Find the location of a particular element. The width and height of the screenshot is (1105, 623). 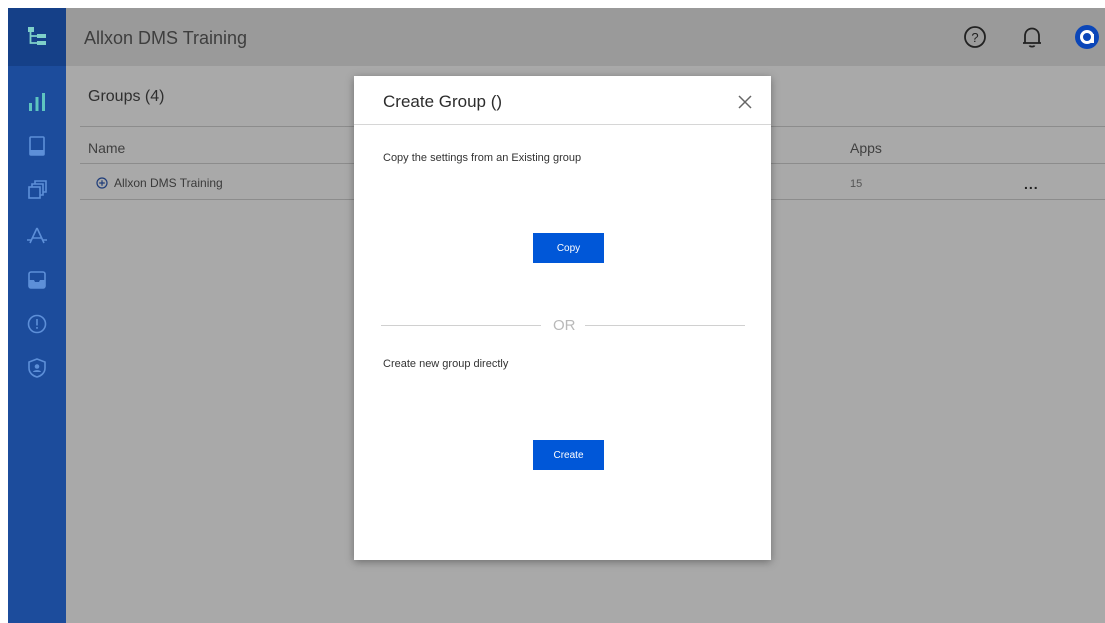

group-tree-icon is located at coordinates (37, 36).